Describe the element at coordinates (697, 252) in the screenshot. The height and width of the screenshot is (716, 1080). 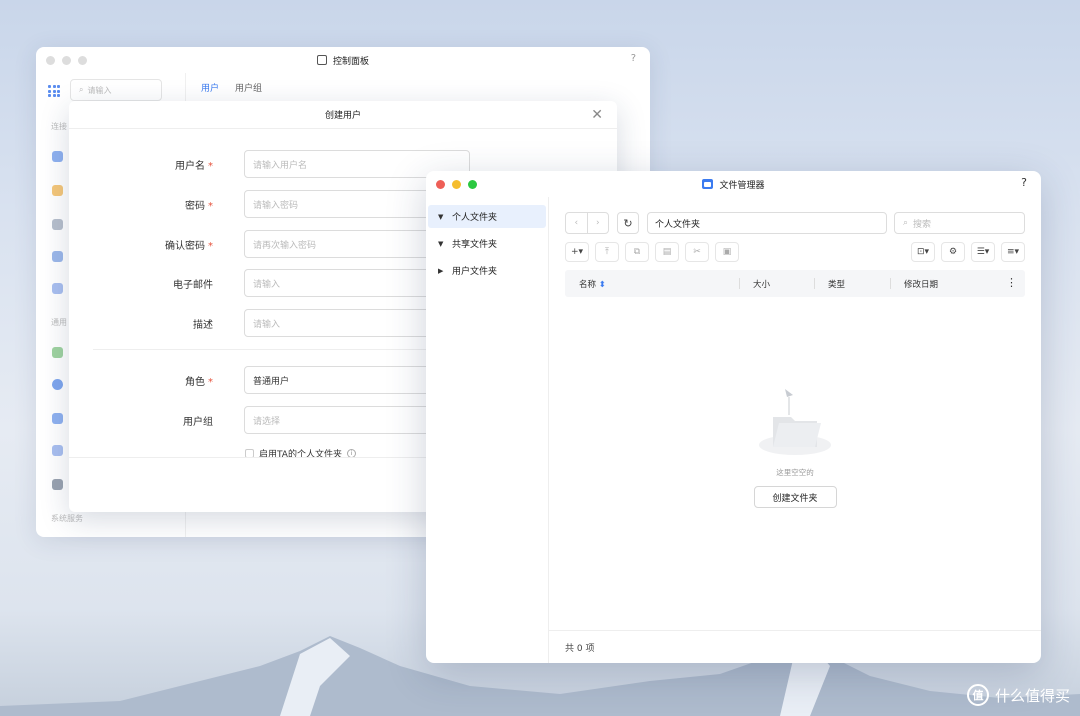
I see `cut-button: ✂` at that location.